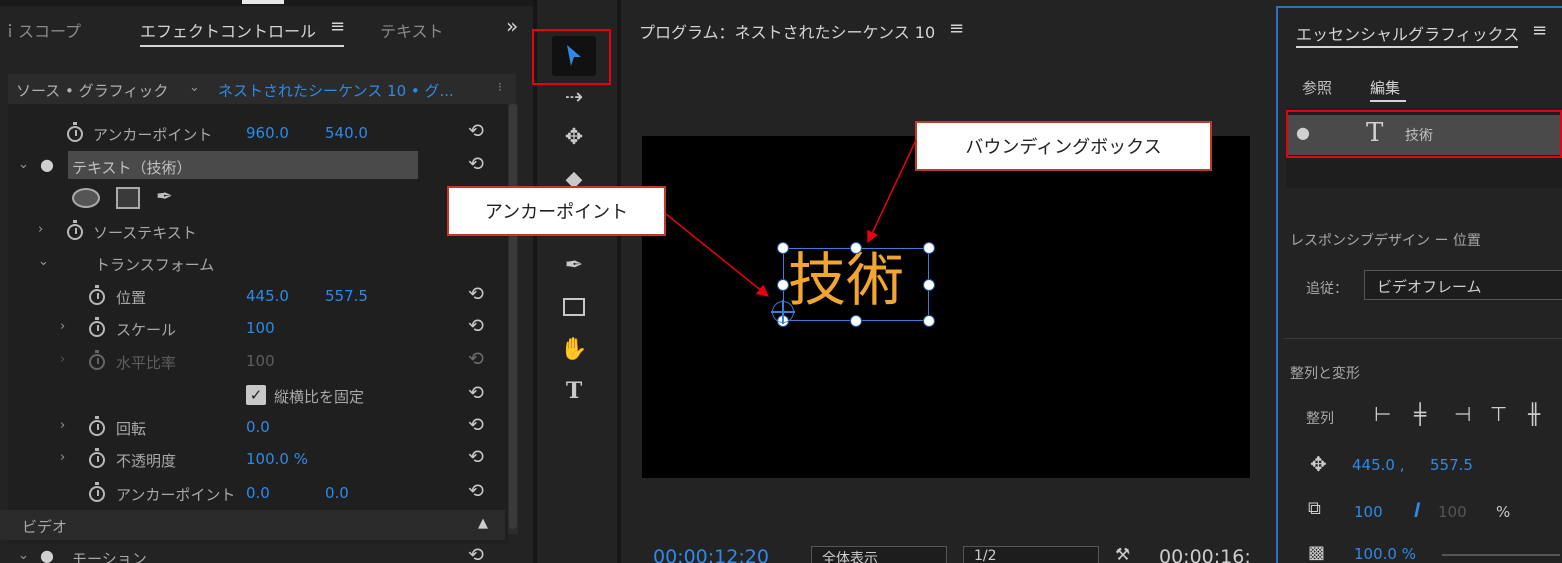  I want to click on align-center-icon: ╪, so click(1420, 414).